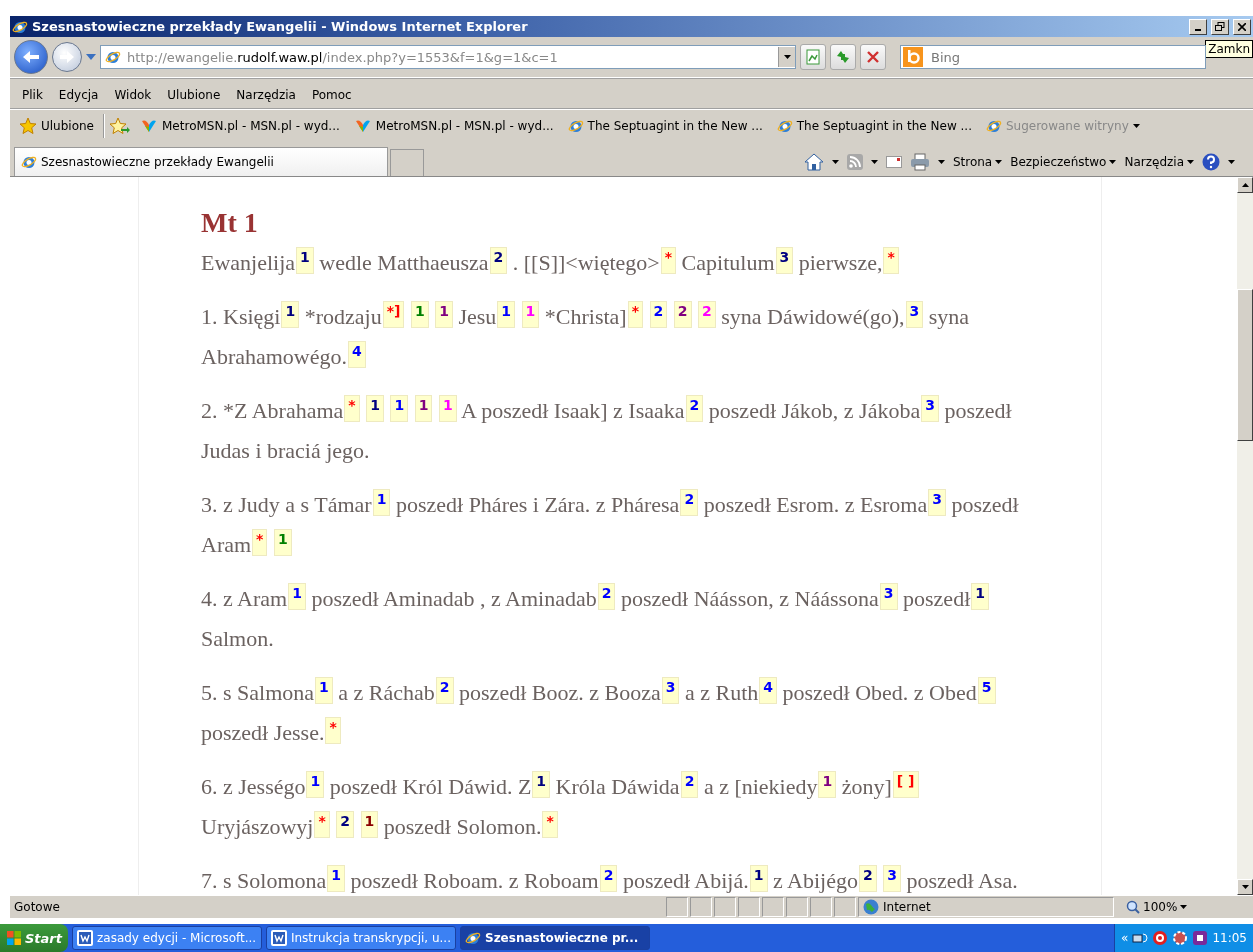  What do you see at coordinates (1245, 887) in the screenshot?
I see `scroll-down-button` at bounding box center [1245, 887].